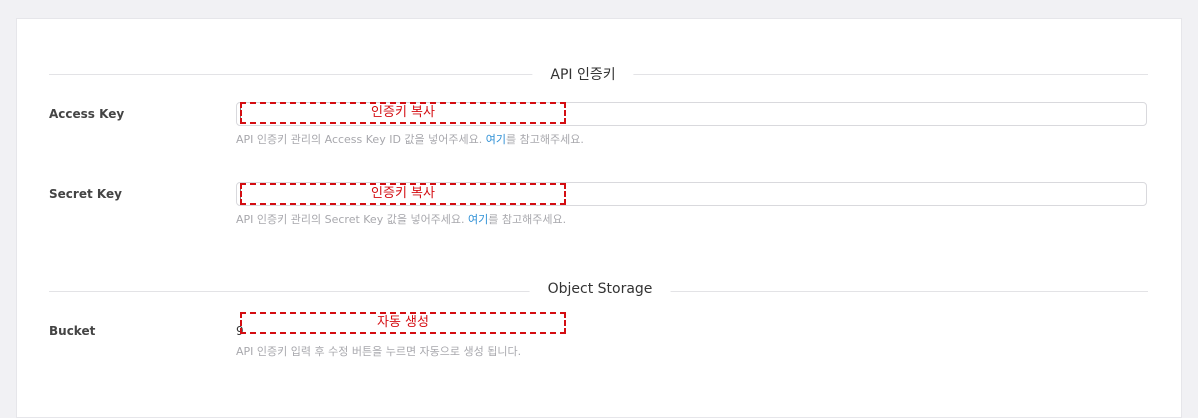  What do you see at coordinates (478, 219) in the screenshot?
I see `secret-key-help-link: 여기` at bounding box center [478, 219].